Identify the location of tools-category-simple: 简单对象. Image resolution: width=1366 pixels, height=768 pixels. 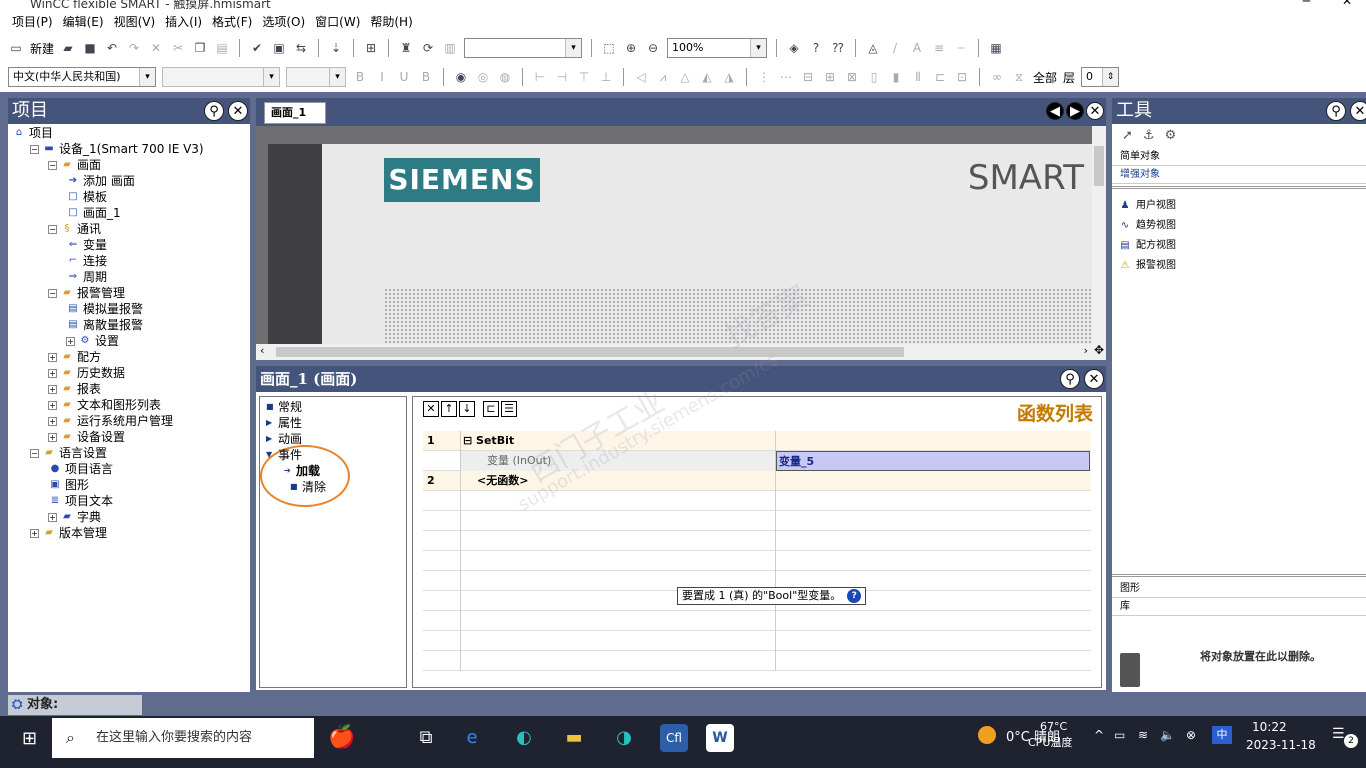
(1239, 157).